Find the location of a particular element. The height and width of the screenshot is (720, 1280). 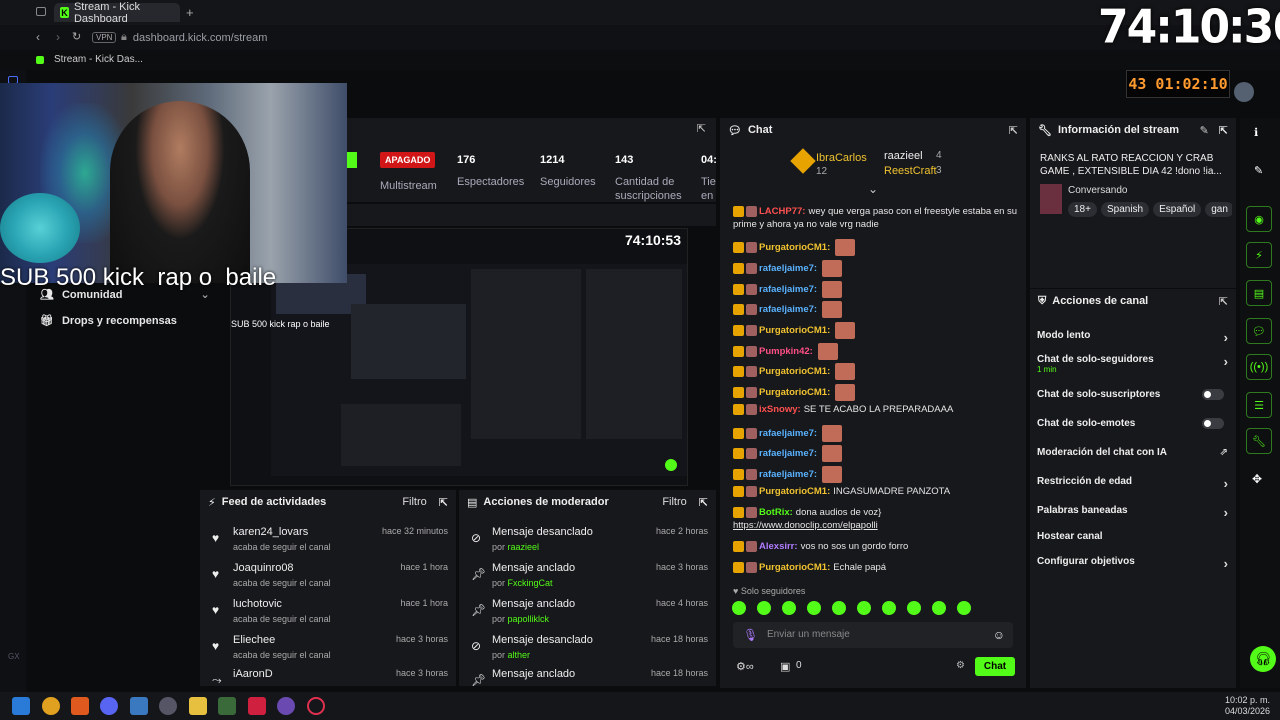

support-icon: 🎧︎ is located at coordinates (1263, 659).